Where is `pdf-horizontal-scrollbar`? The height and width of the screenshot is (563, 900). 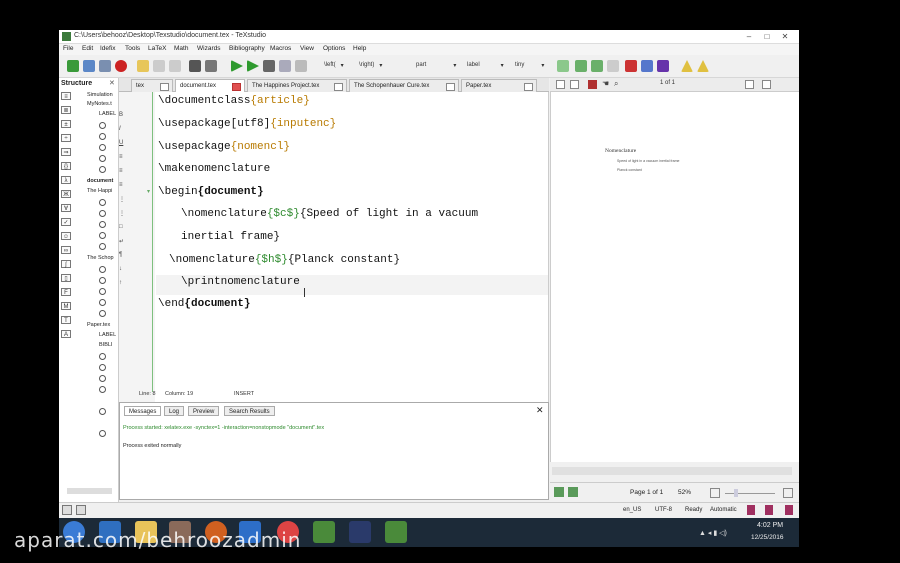
pdf-horizontal-scrollbar is located at coordinates (672, 471).